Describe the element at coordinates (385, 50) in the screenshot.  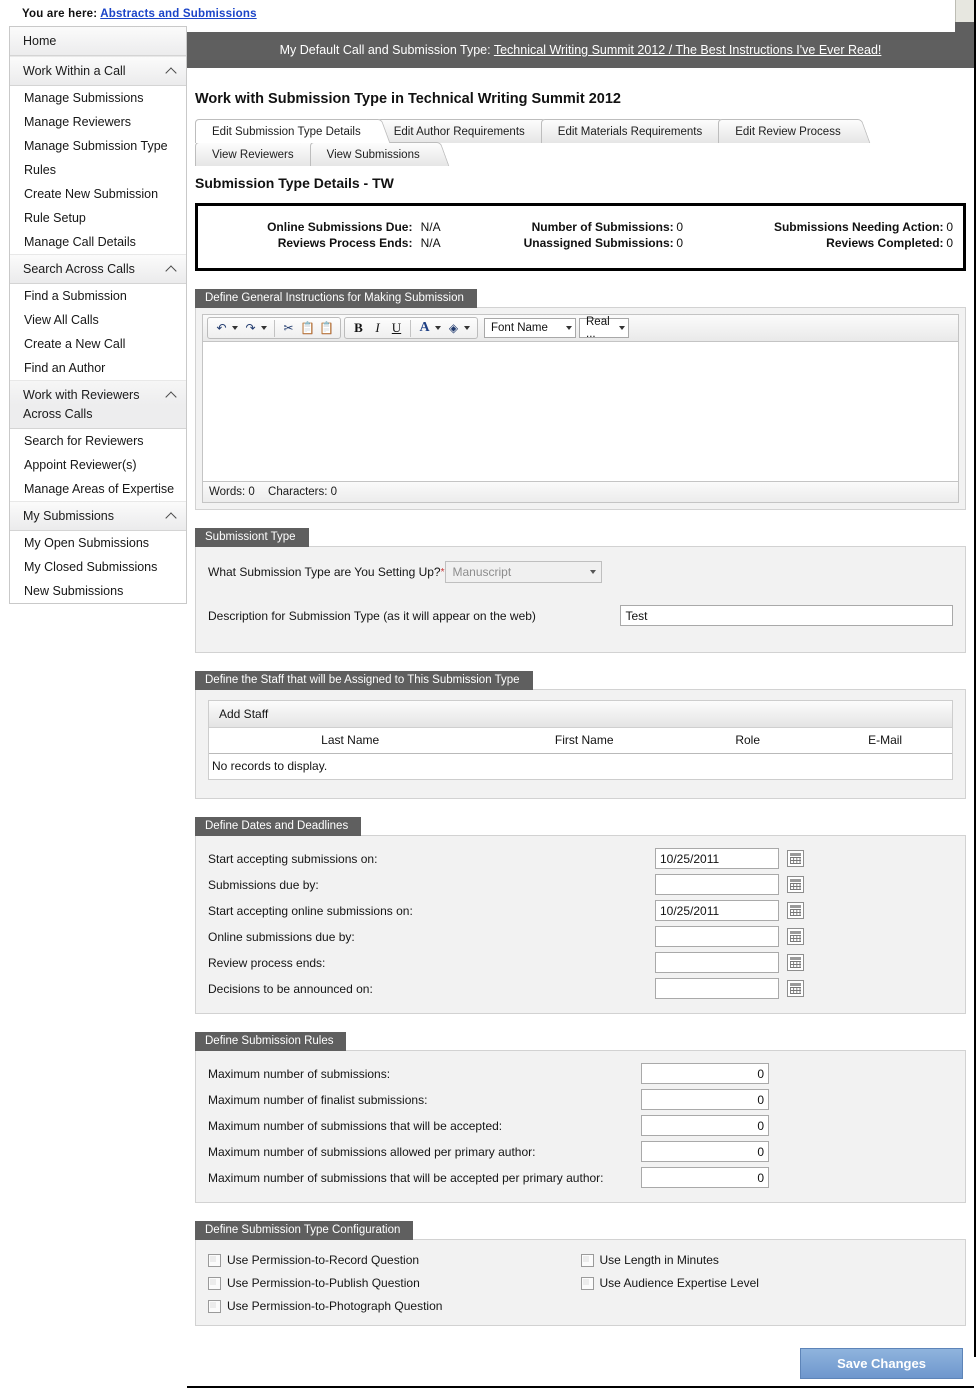
I see `default-call-label: My Default Call and Submission Type:` at that location.